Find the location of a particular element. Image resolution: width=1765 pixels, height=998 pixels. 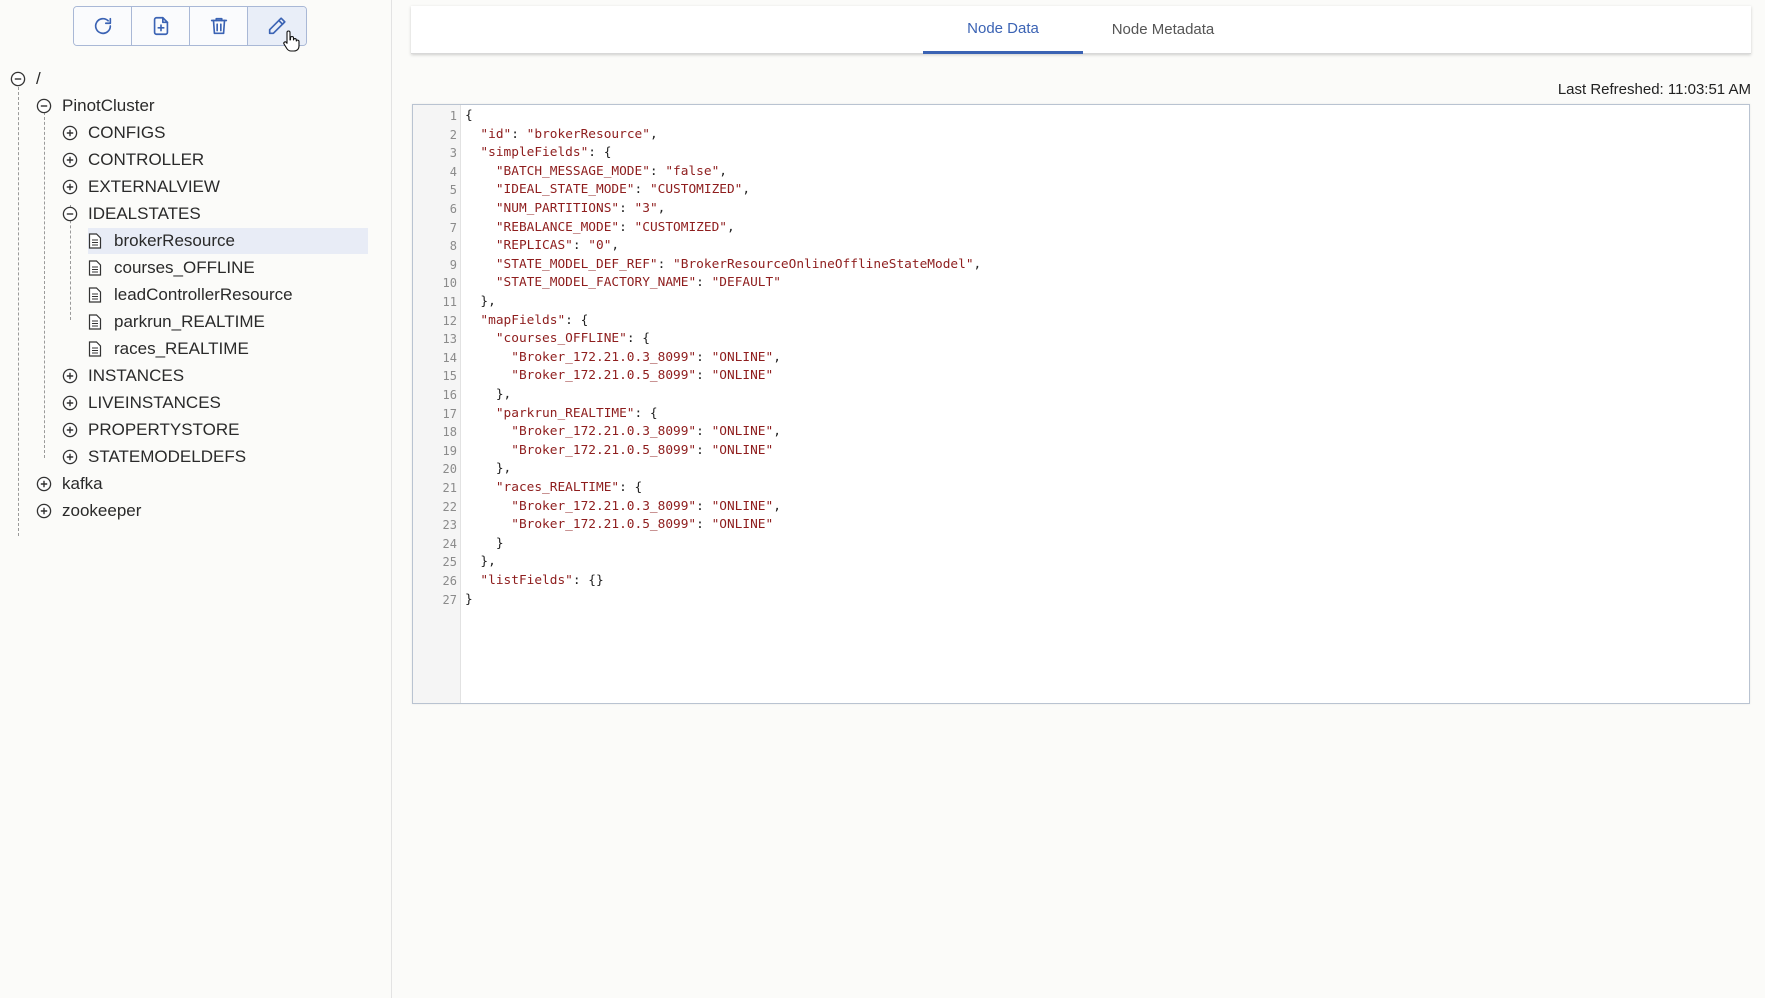

line-number: 11 is located at coordinates (449, 302).